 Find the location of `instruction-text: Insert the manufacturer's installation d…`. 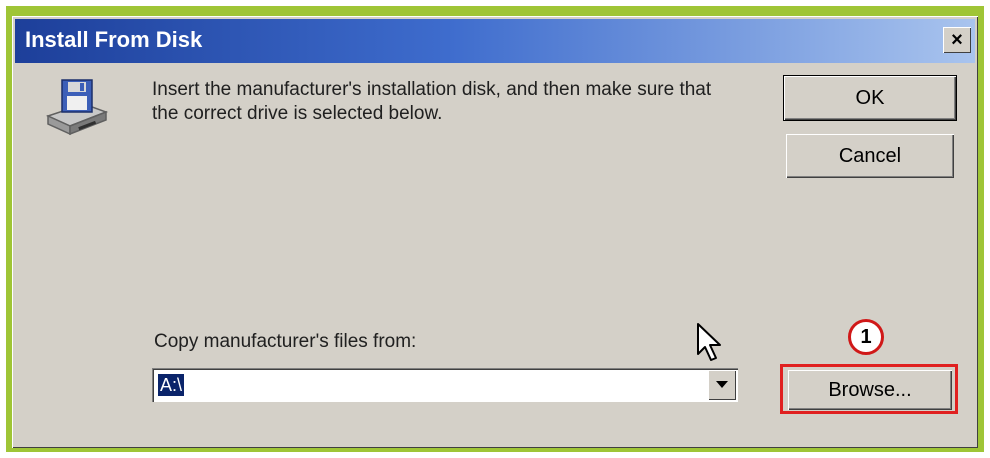

instruction-text: Insert the manufacturer's installation d… is located at coordinates (432, 101).